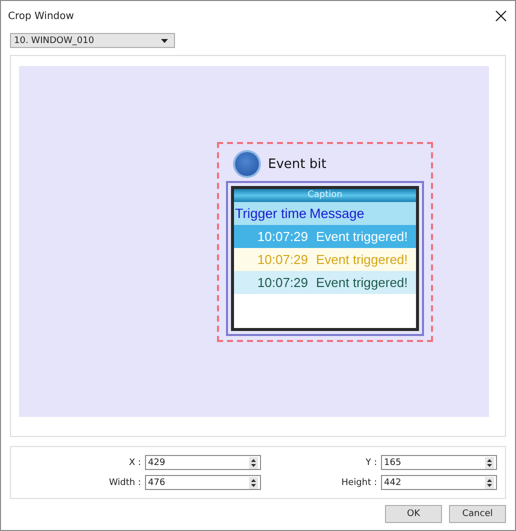  What do you see at coordinates (439, 462) in the screenshot?
I see `number-field: 165` at bounding box center [439, 462].